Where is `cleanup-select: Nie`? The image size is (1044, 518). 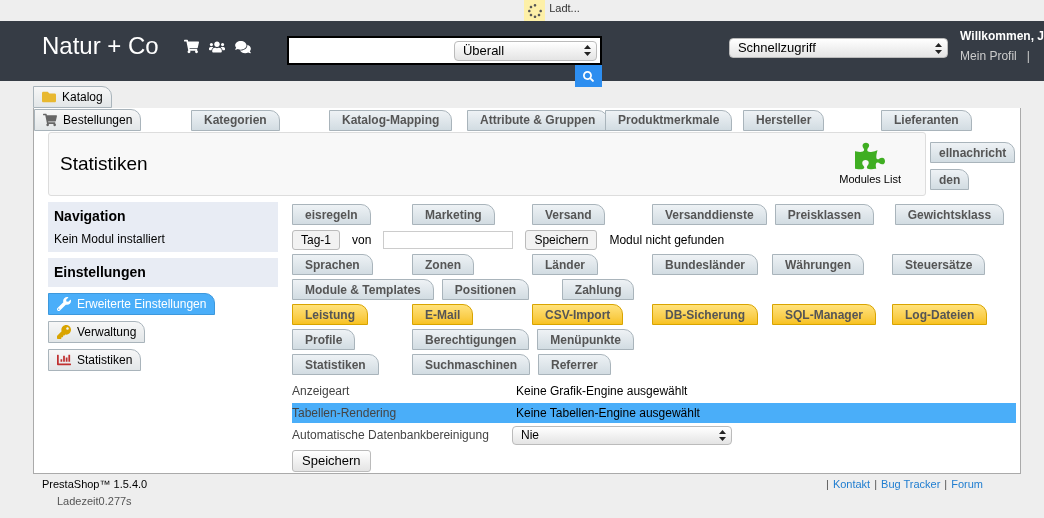 cleanup-select: Nie is located at coordinates (622, 435).